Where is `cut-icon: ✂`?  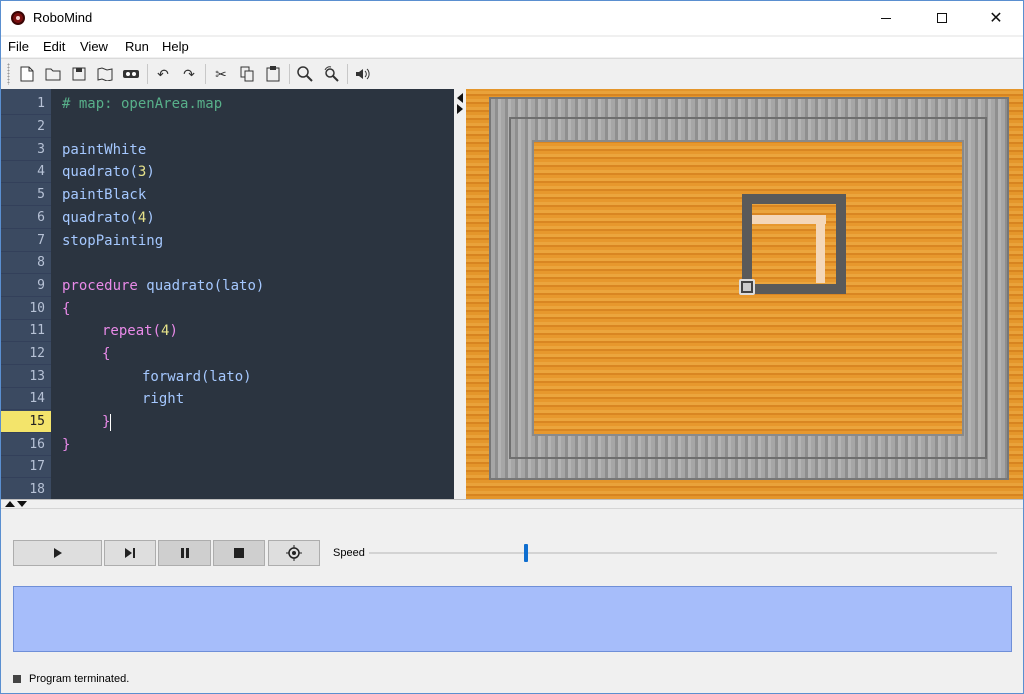
cut-icon: ✂ is located at coordinates (221, 74).